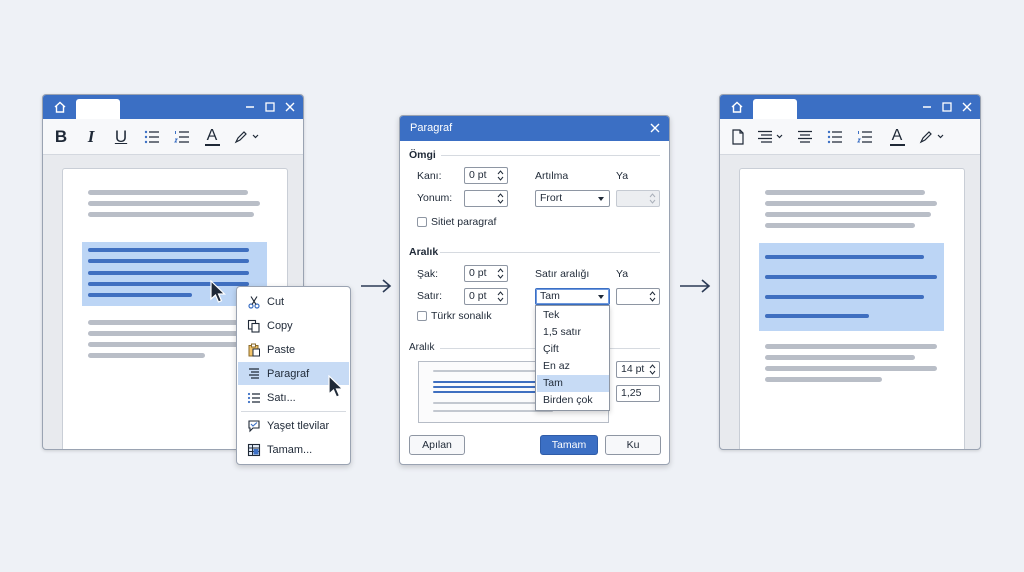  What do you see at coordinates (254, 326) in the screenshot?
I see `copy-icon` at bounding box center [254, 326].